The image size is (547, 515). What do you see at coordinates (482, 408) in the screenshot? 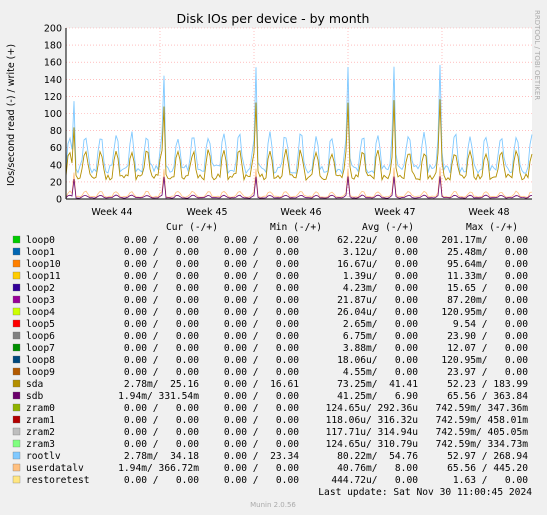
I see `legend-max: 742.59m/ 347.36m` at bounding box center [482, 408].